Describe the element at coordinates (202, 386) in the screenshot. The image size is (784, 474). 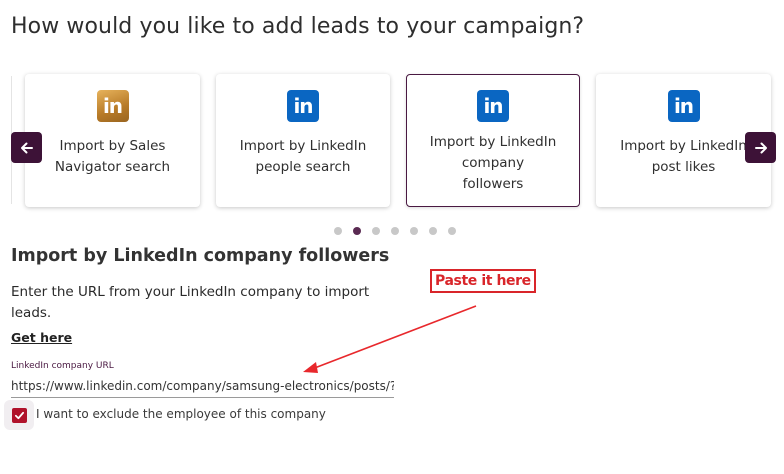
I see `company-url-input` at that location.